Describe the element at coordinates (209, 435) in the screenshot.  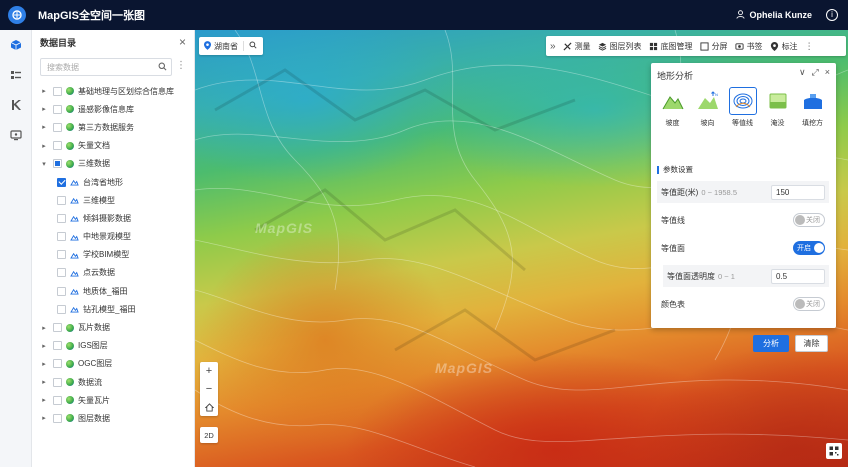
I see `toggle-2d-button: 2D` at that location.